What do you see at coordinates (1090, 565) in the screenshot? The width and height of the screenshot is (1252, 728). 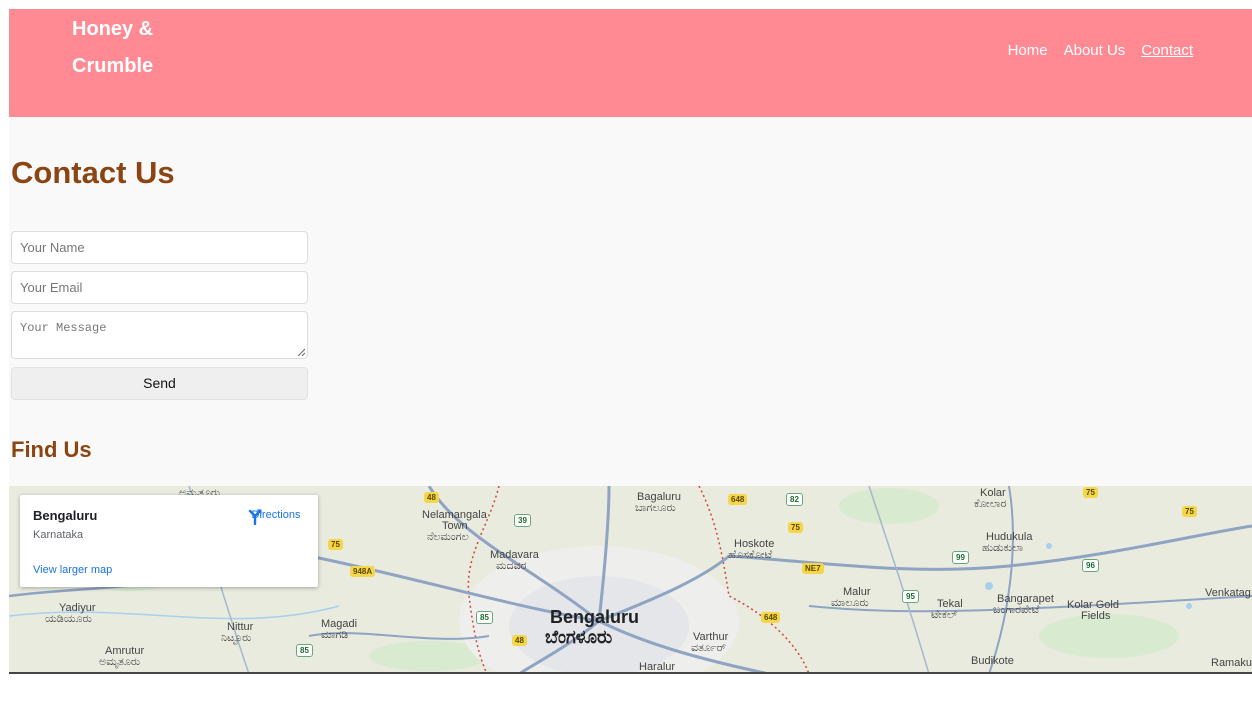 I see `highway-shield-96: 96` at bounding box center [1090, 565].